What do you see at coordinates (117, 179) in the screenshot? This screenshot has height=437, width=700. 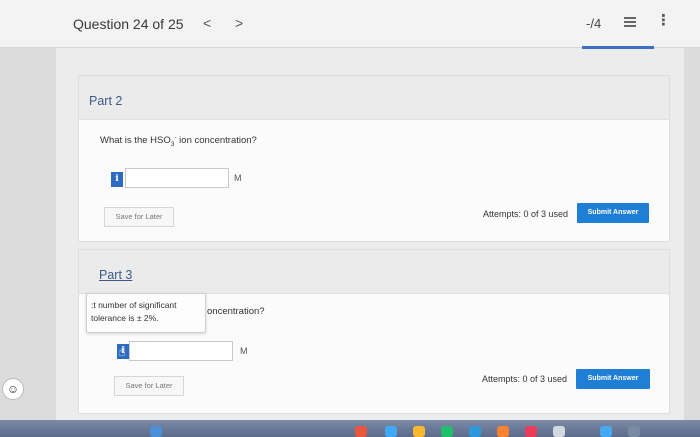 I see `info-icon: i` at bounding box center [117, 179].